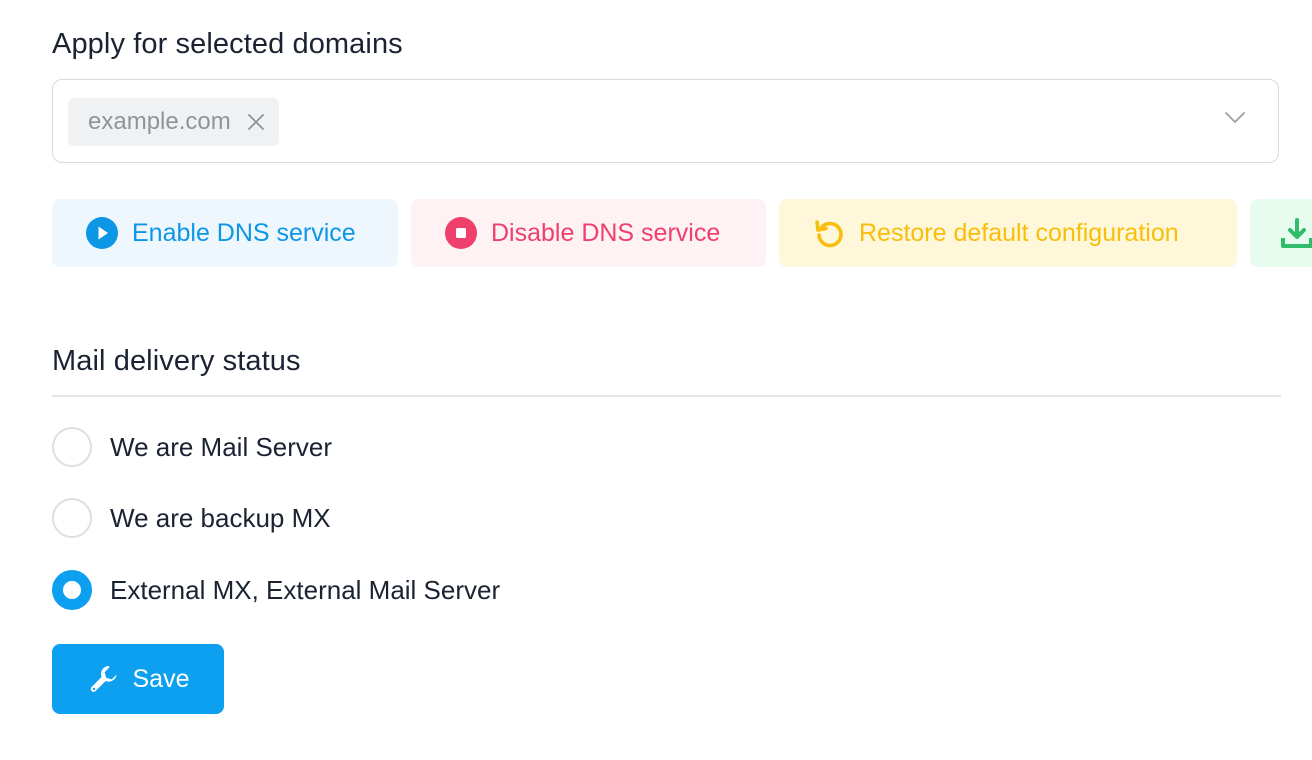 This screenshot has width=1312, height=760. I want to click on disable-dns-button: Disable DNS service, so click(588, 233).